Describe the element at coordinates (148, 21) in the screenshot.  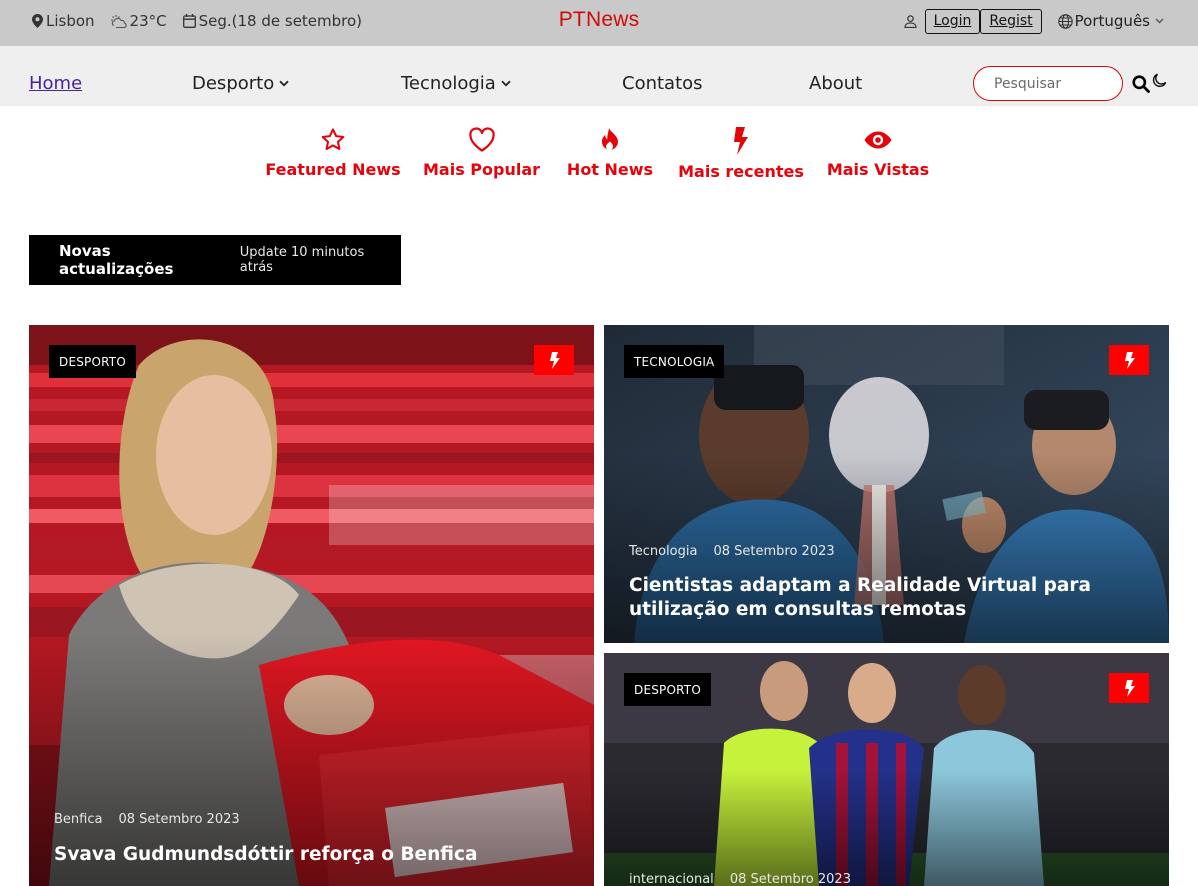
I see `temperature-label: 23°C` at that location.